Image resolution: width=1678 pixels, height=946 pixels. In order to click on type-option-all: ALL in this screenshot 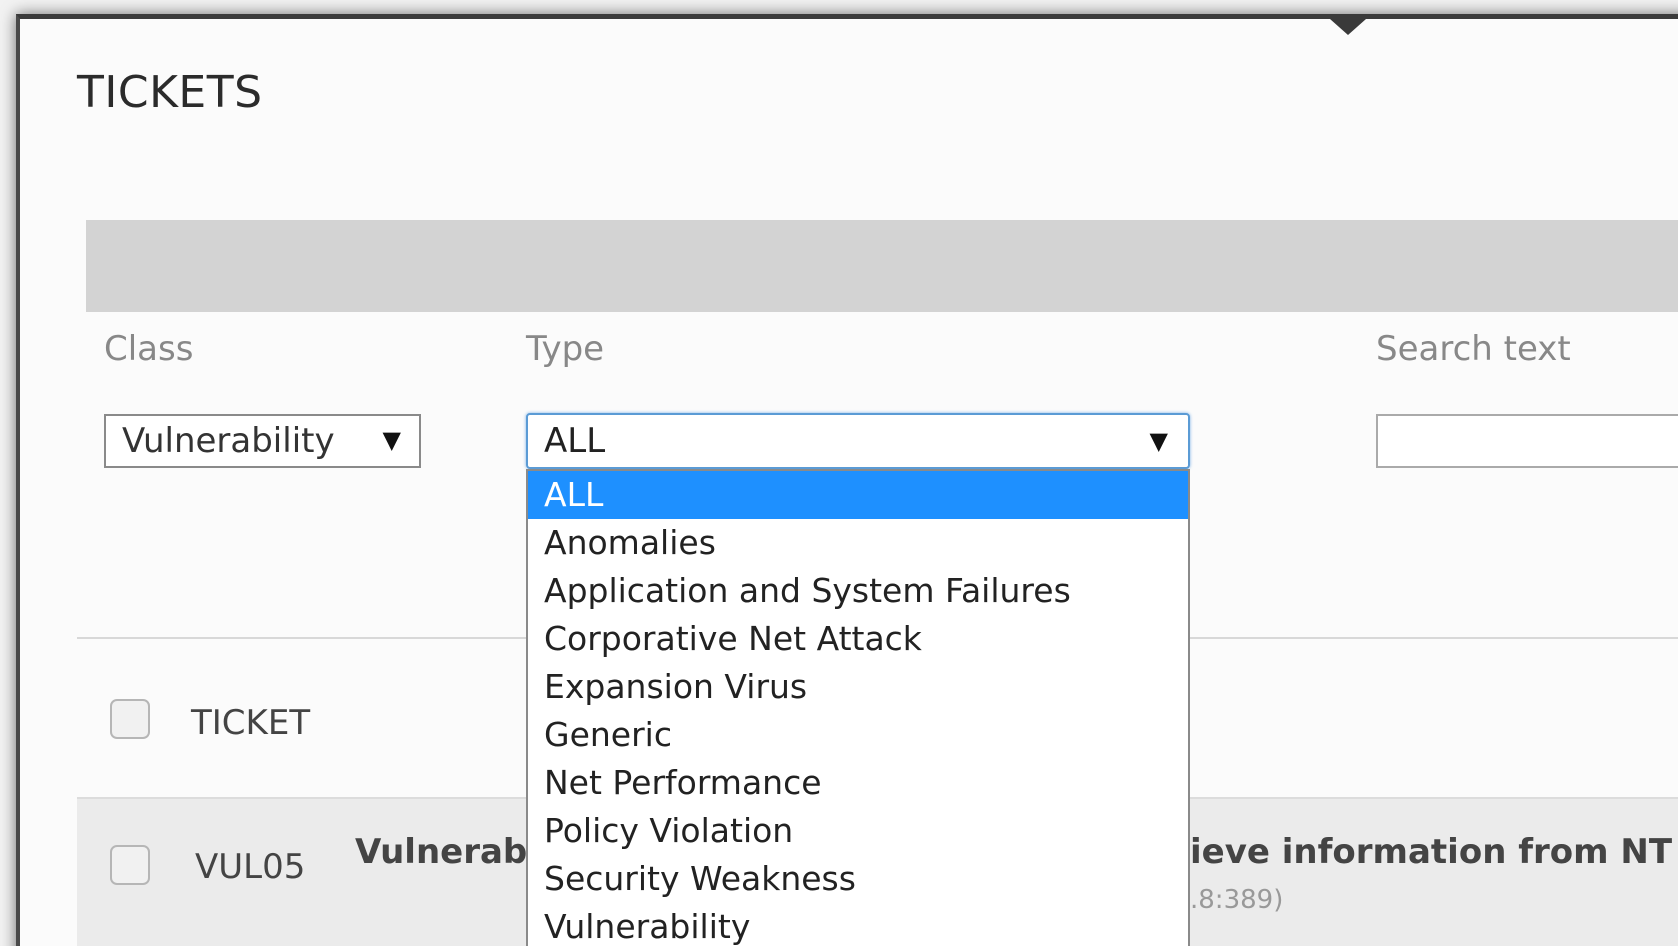, I will do `click(858, 495)`.